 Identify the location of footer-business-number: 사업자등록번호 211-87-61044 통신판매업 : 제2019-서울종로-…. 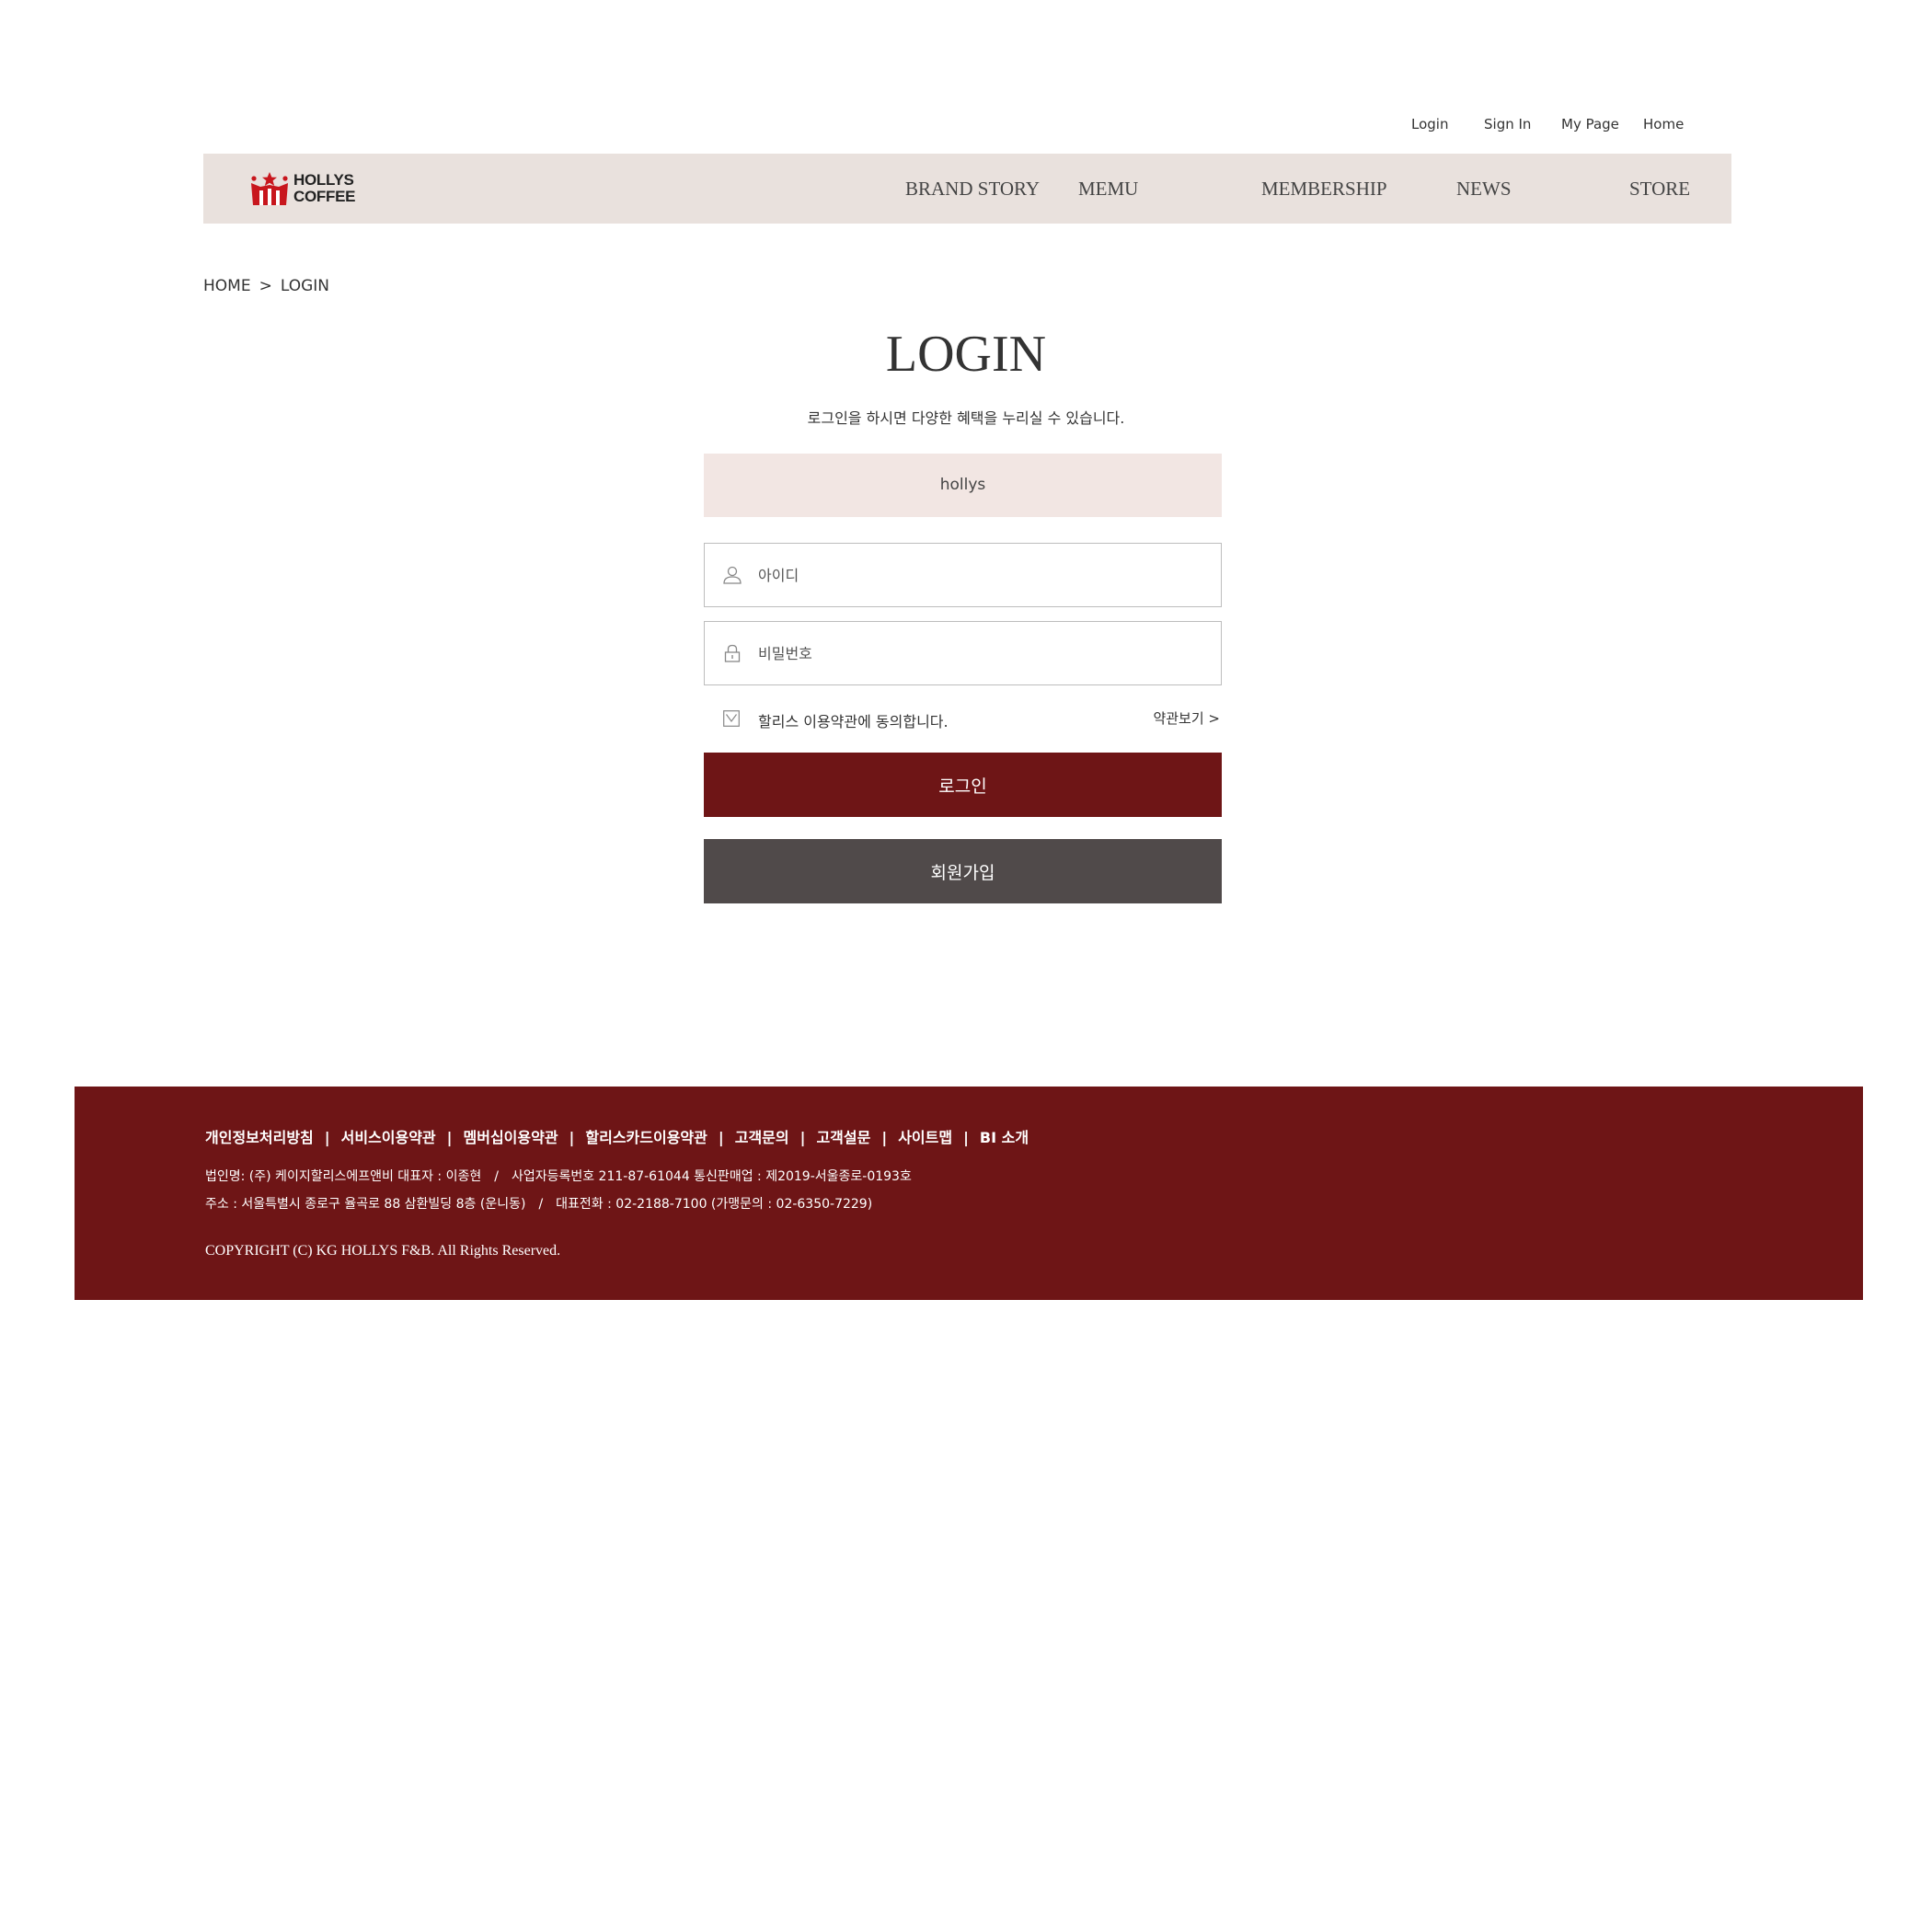
(711, 1176).